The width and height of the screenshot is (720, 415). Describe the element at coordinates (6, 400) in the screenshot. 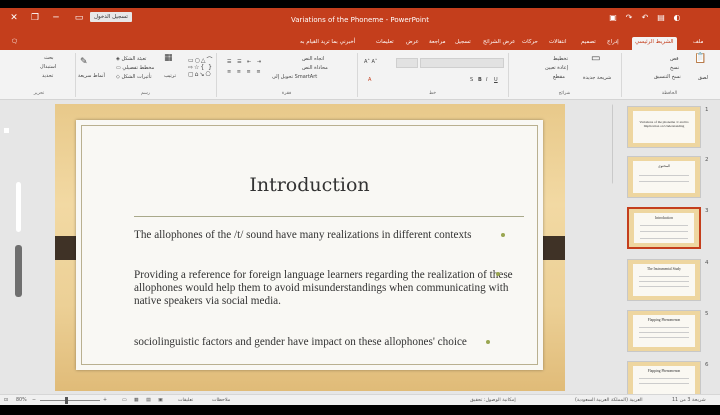

I see `fit-slide-icon: ⊡` at that location.